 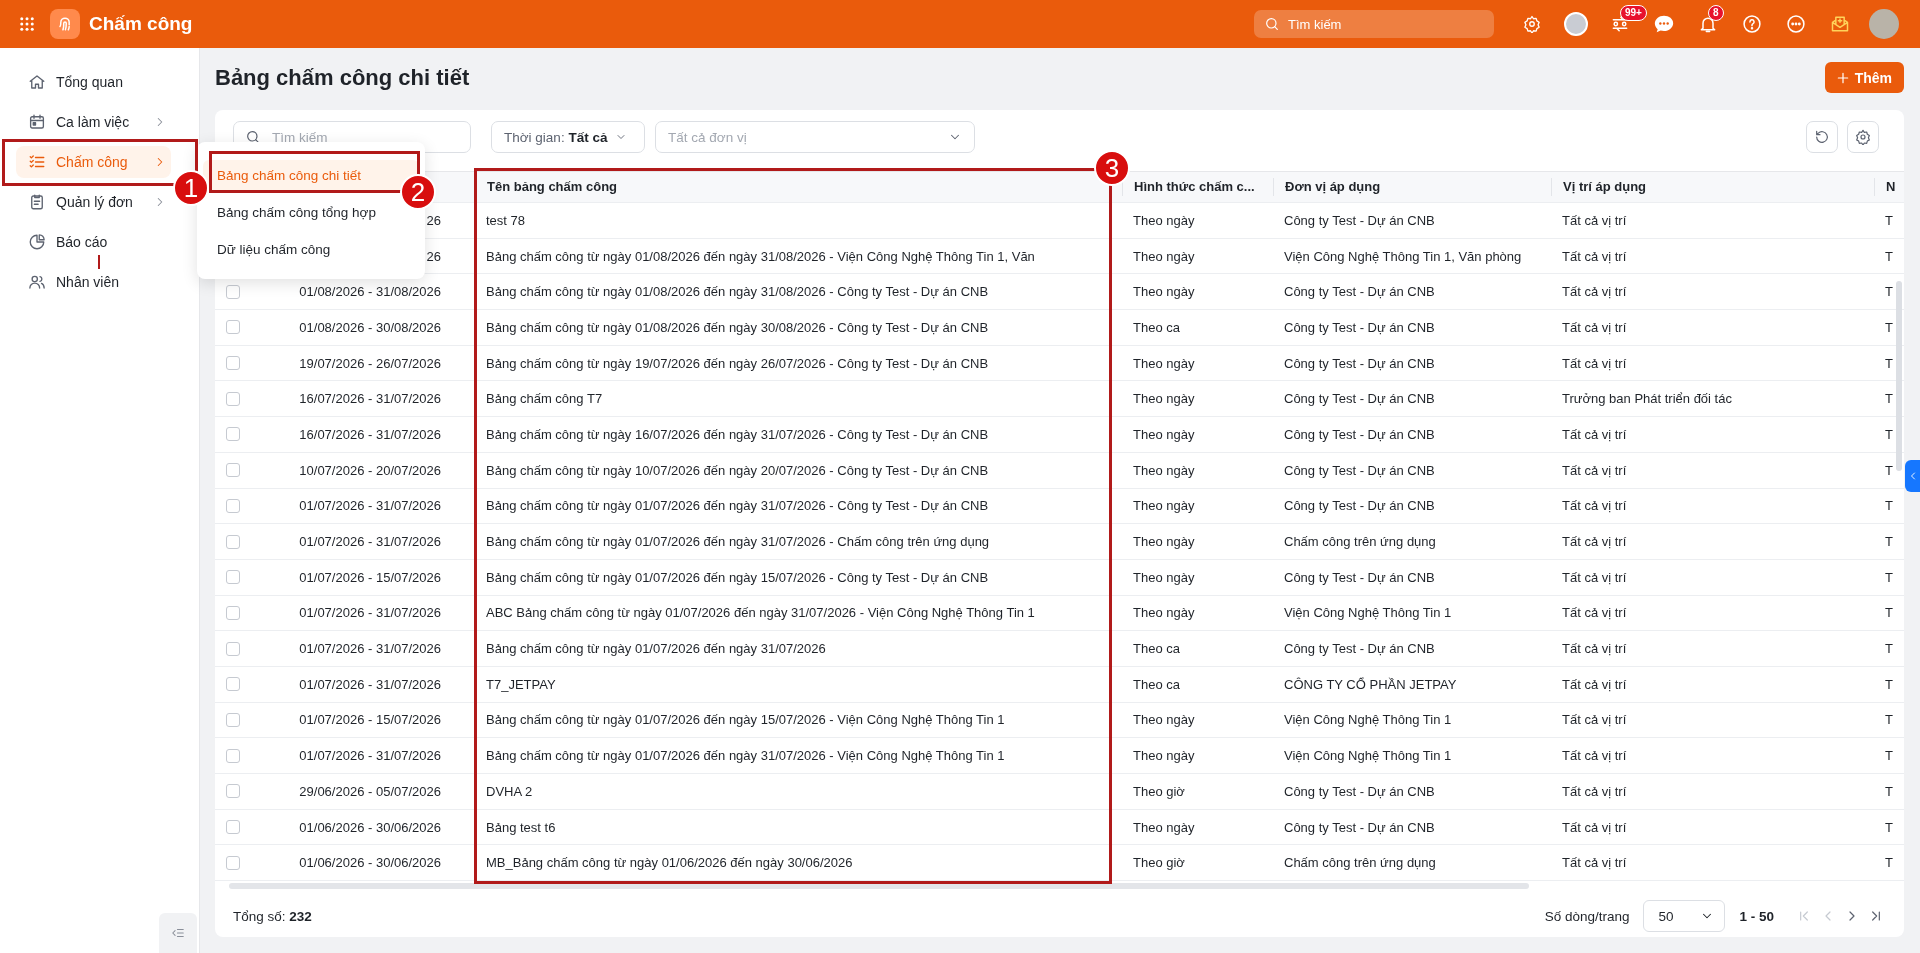 I want to click on help-icon, so click(x=1752, y=24).